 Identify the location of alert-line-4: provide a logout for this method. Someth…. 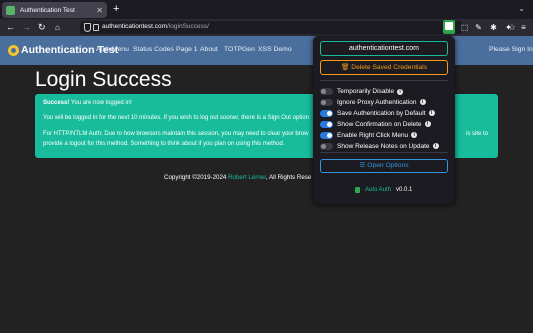
(164, 144).